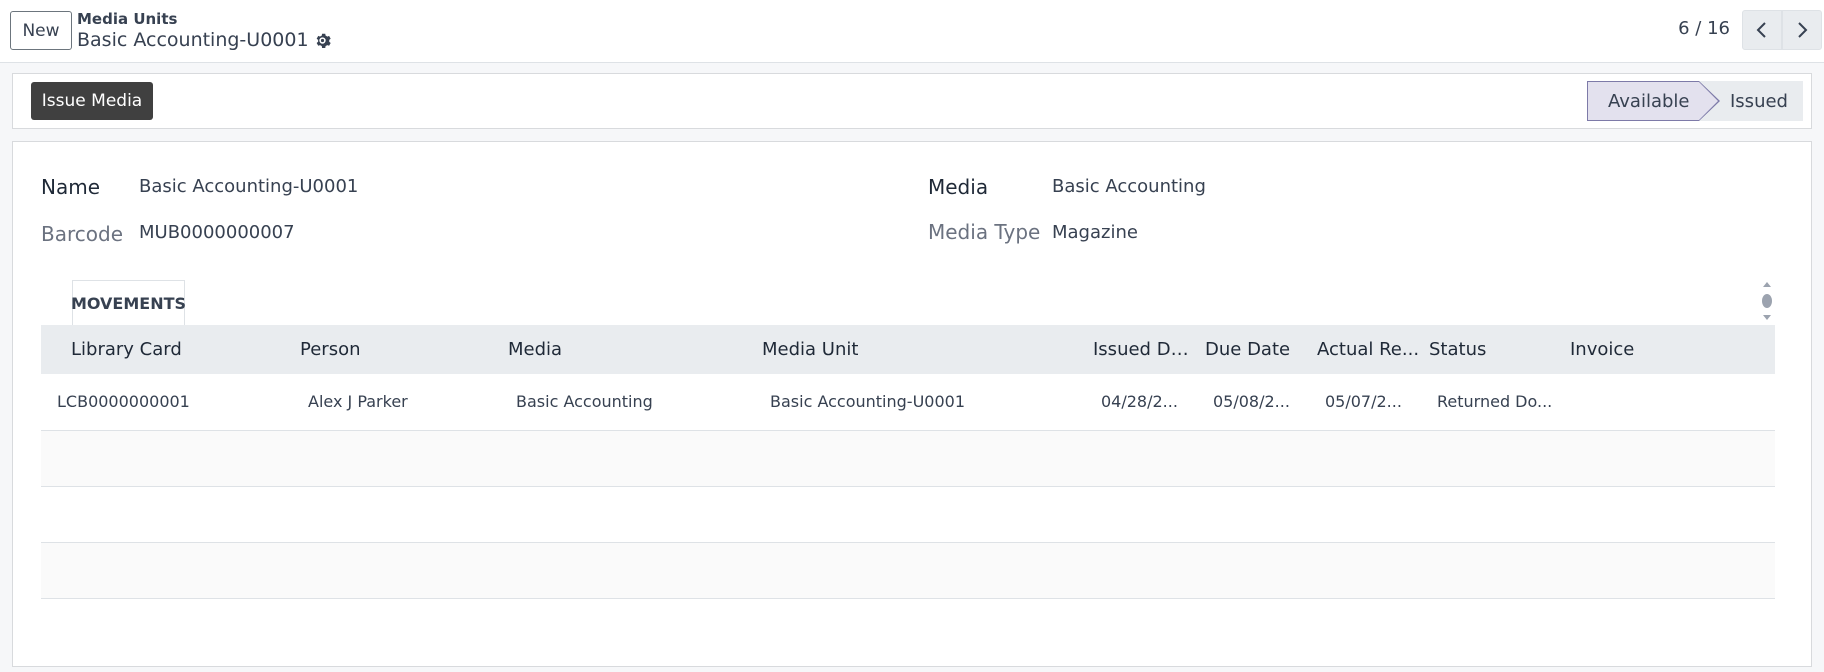 The image size is (1824, 672). I want to click on barcode-value: MUB0000000007, so click(217, 232).